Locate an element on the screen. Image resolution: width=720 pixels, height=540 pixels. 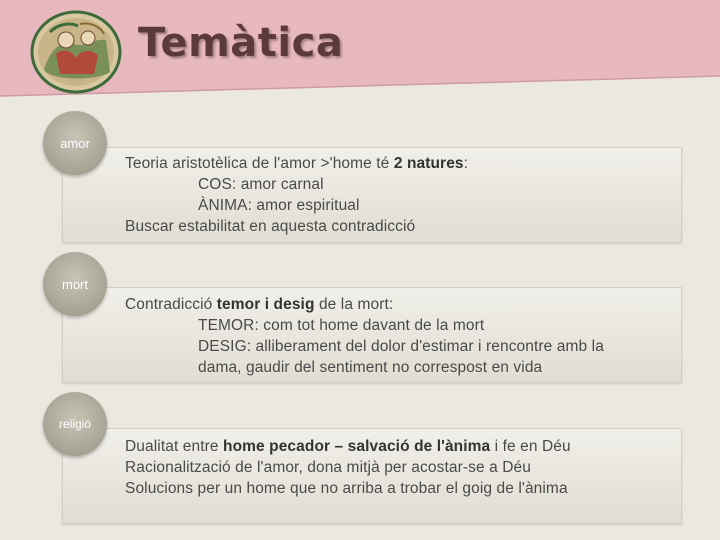
section-label-mort: mort is located at coordinates (75, 284).